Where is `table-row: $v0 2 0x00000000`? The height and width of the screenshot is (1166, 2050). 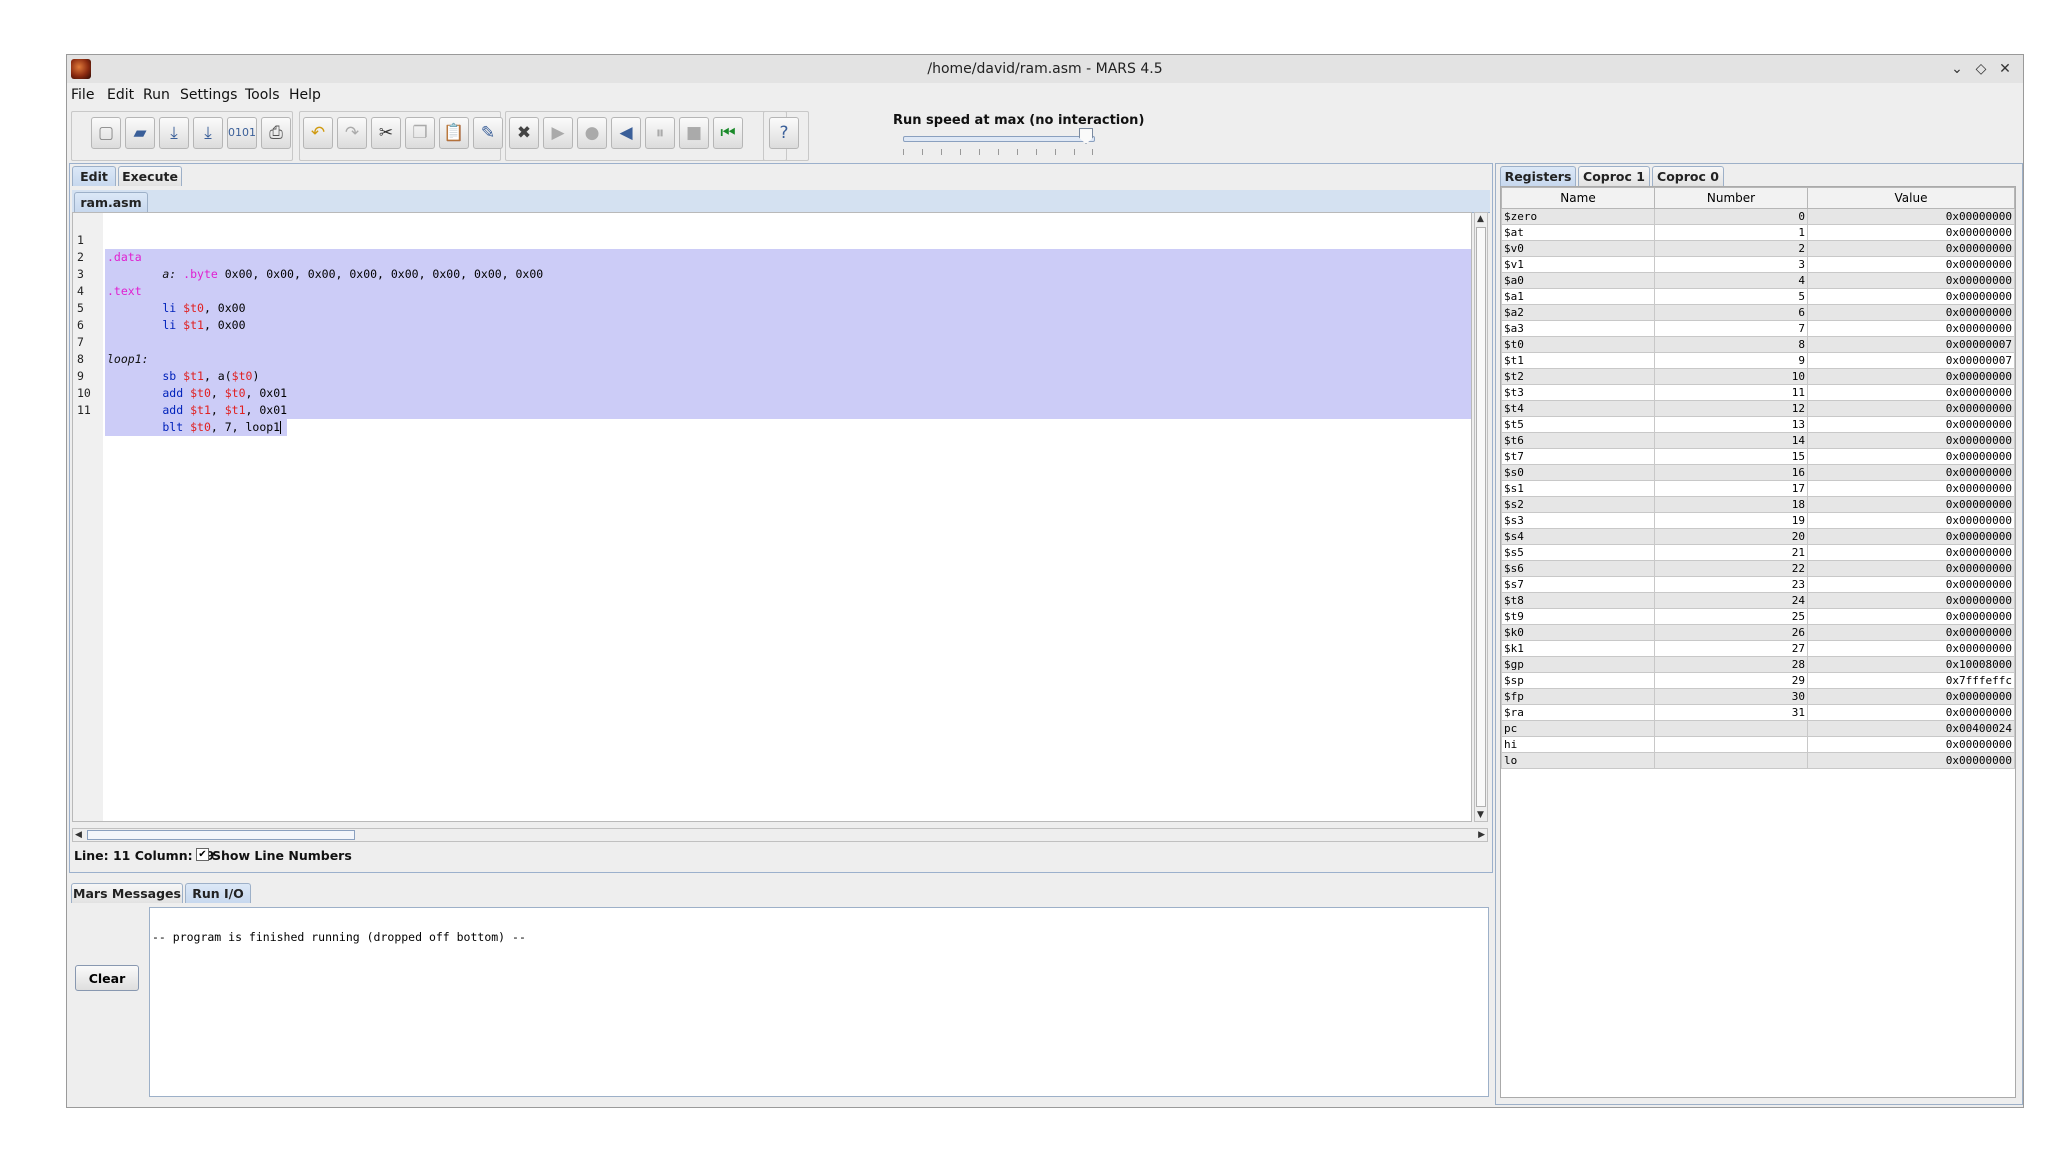 table-row: $v0 2 0x00000000 is located at coordinates (1758, 248).